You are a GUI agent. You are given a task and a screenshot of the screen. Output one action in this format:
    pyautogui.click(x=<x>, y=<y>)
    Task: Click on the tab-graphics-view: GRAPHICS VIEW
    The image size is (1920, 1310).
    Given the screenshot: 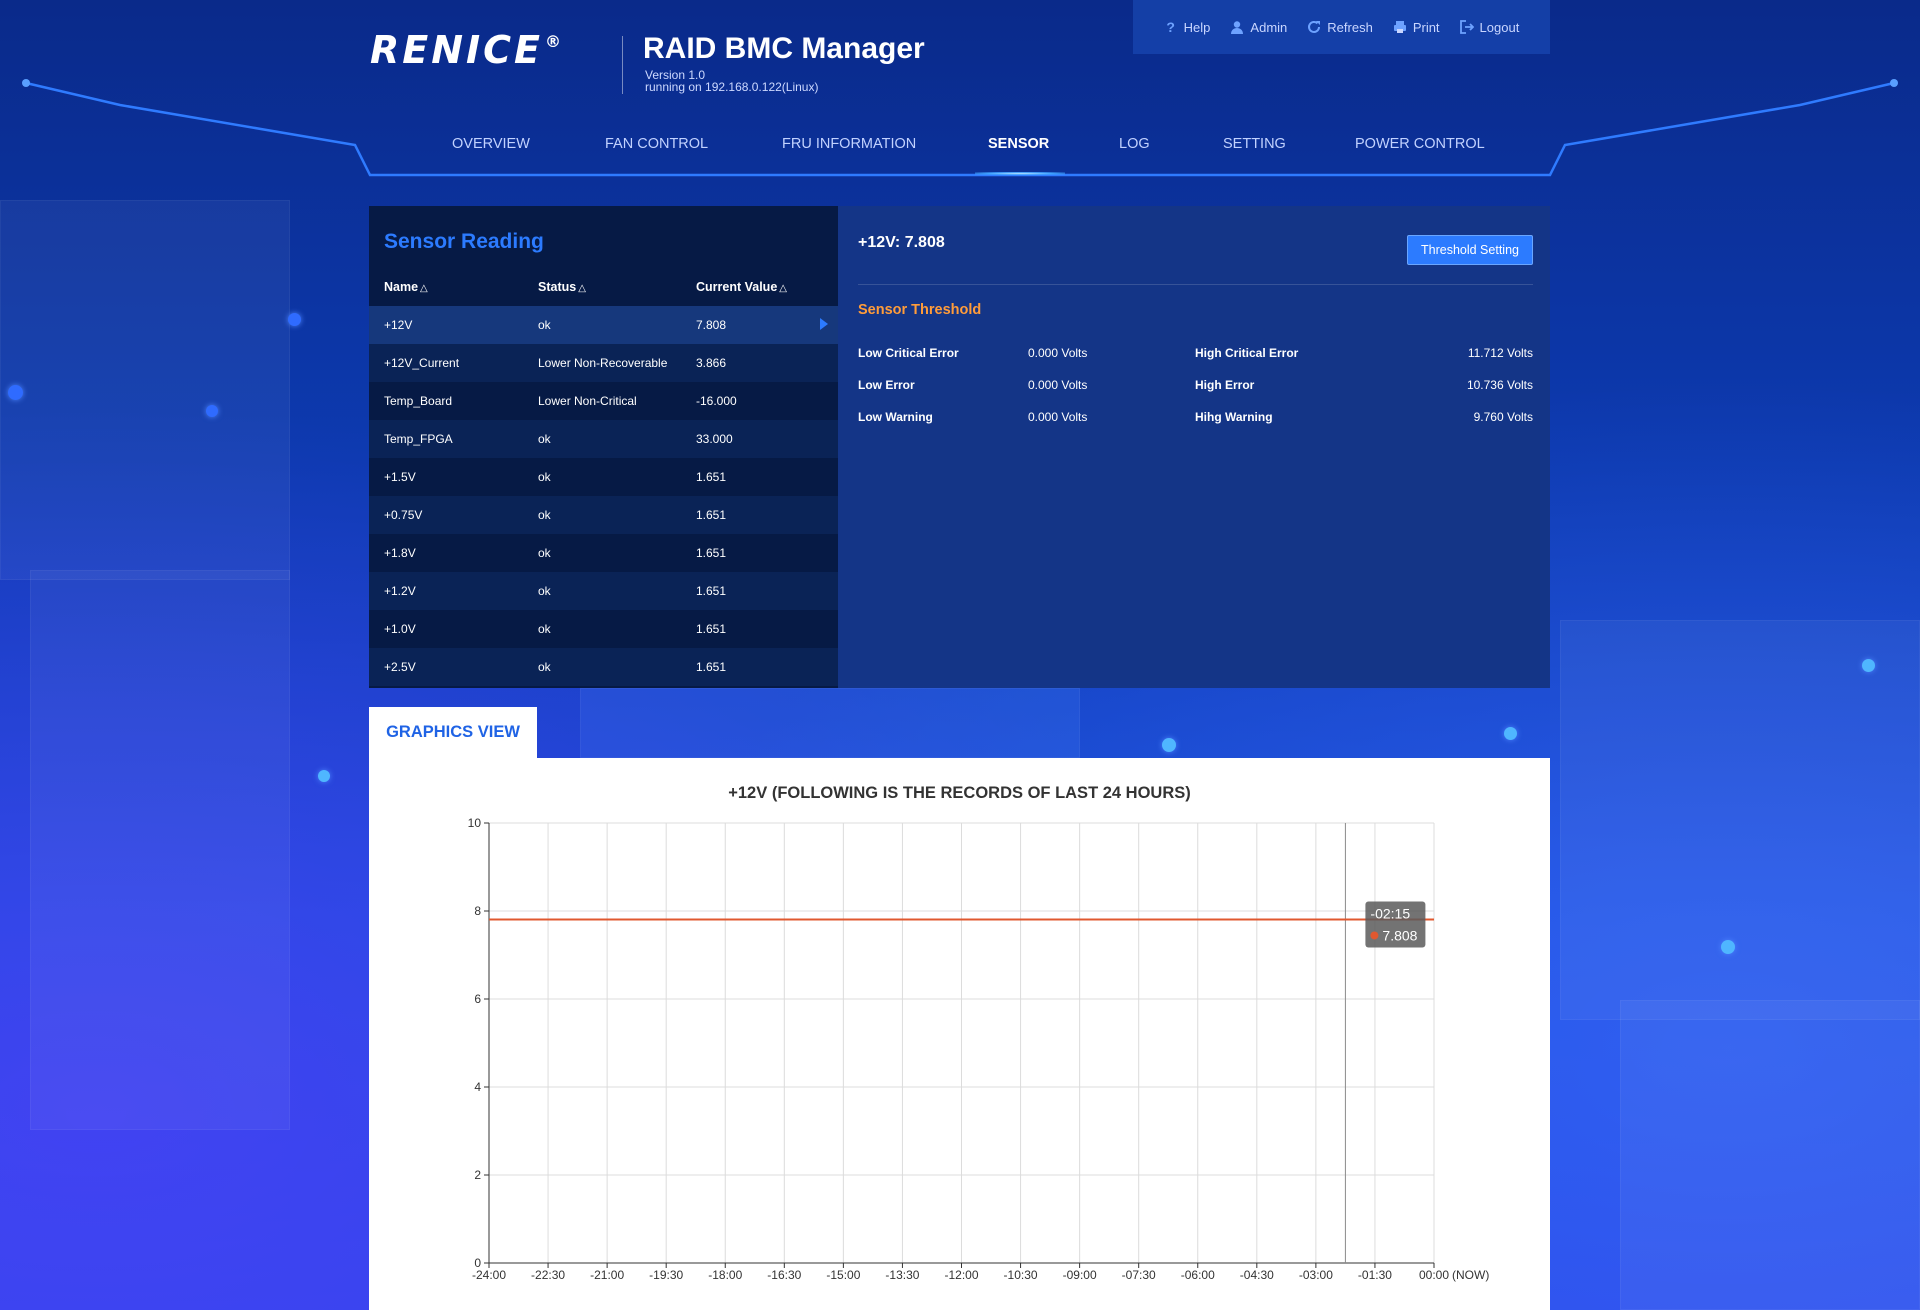 What is the action you would take?
    pyautogui.click(x=453, y=732)
    